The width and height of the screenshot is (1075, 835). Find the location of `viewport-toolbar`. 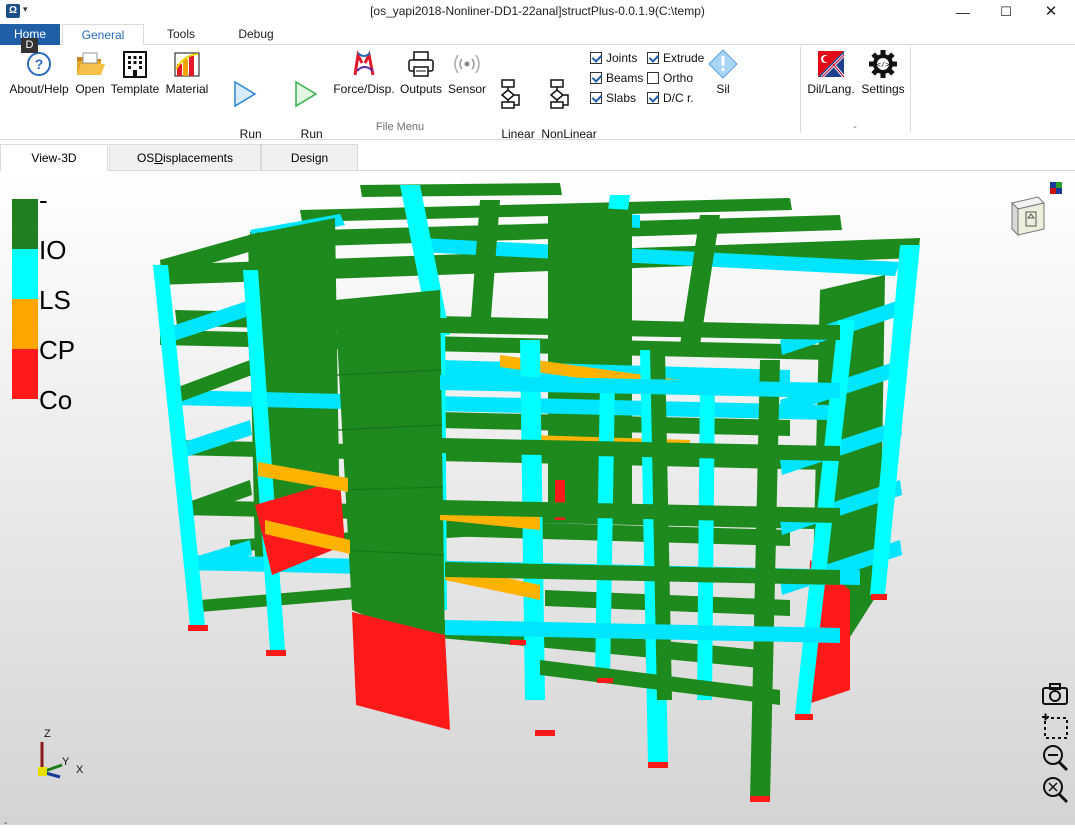

viewport-toolbar is located at coordinates (1055, 743).